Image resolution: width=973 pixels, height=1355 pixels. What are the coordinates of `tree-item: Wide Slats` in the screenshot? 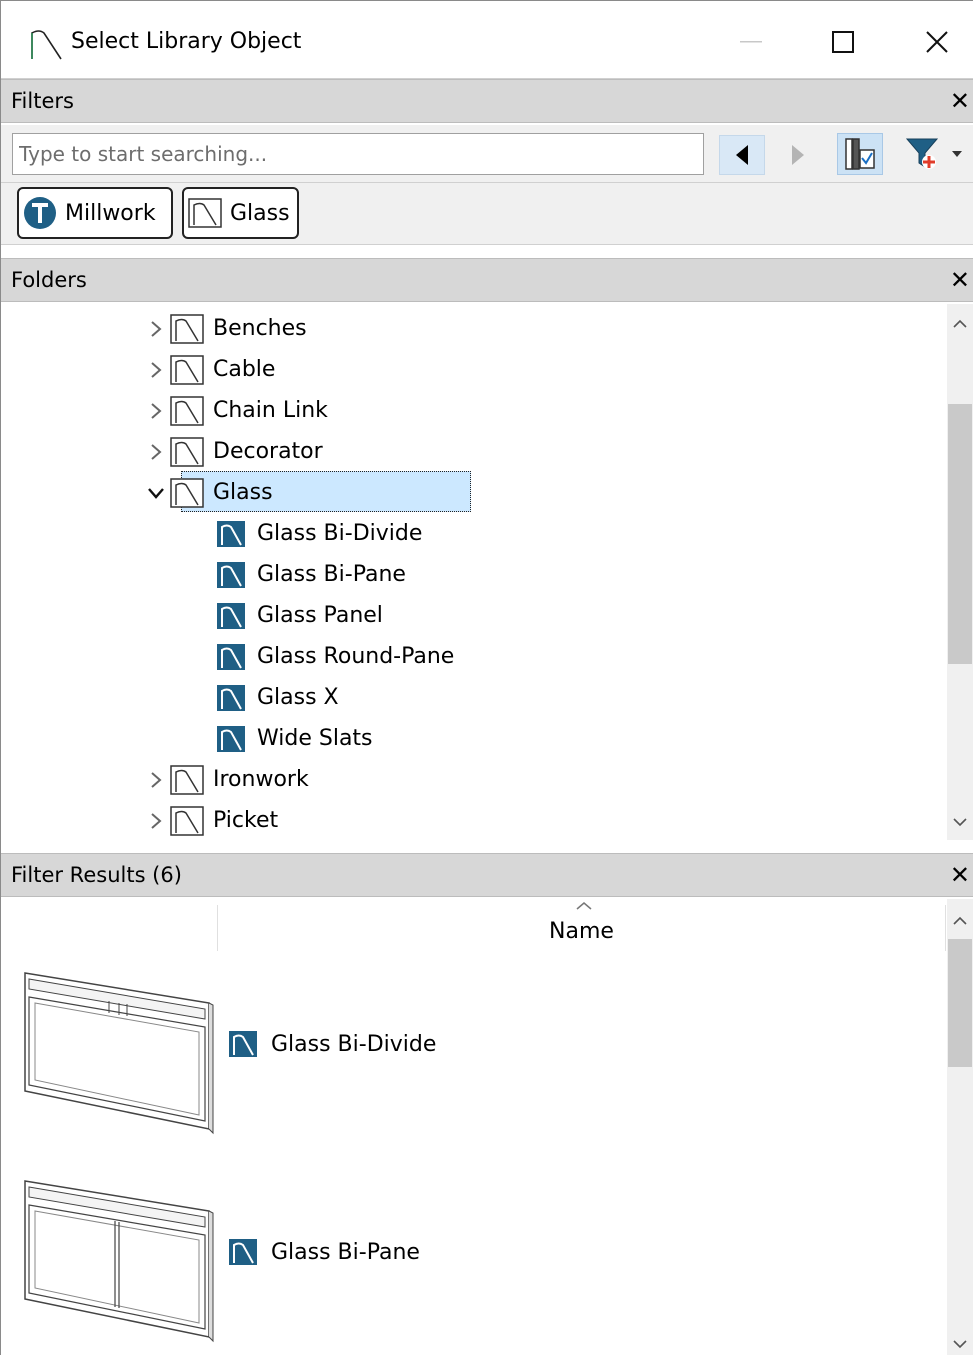 It's located at (280, 738).